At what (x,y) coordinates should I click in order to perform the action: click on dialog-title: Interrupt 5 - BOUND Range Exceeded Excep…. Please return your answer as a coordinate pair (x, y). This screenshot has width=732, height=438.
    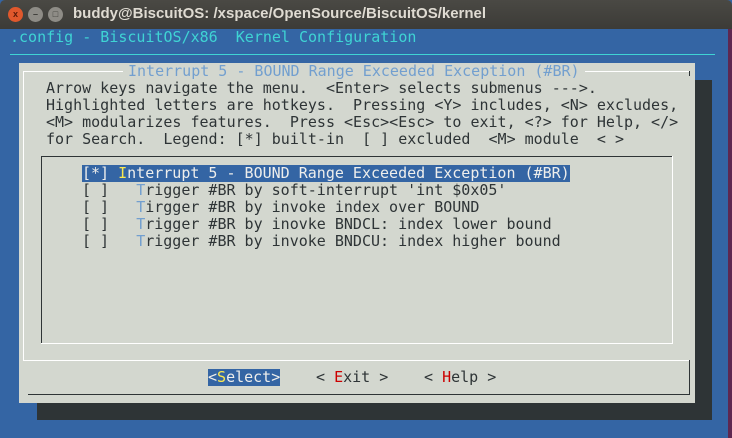
    Looking at the image, I should click on (354, 71).